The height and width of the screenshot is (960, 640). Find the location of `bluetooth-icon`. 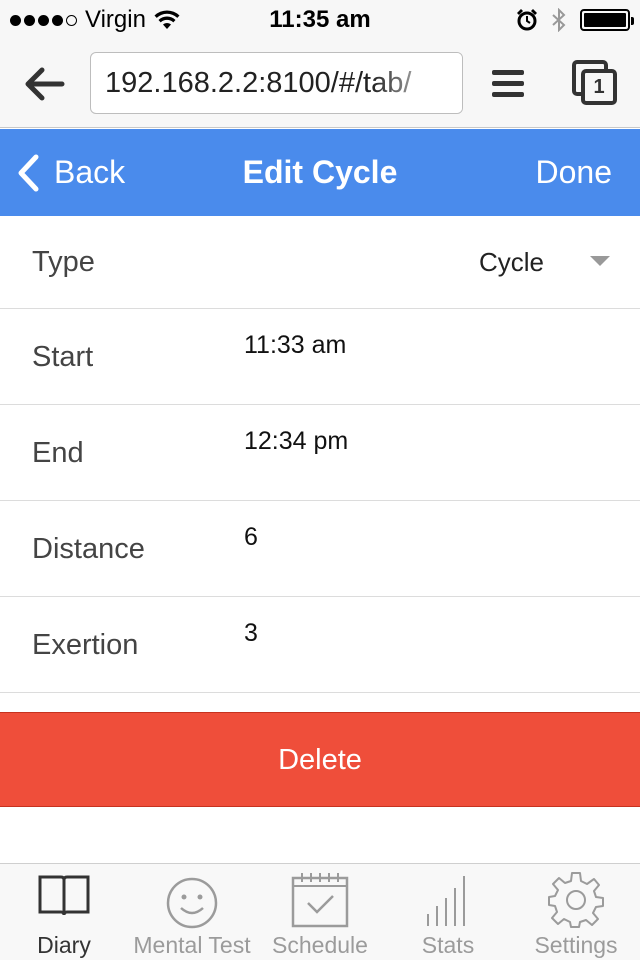

bluetooth-icon is located at coordinates (559, 20).